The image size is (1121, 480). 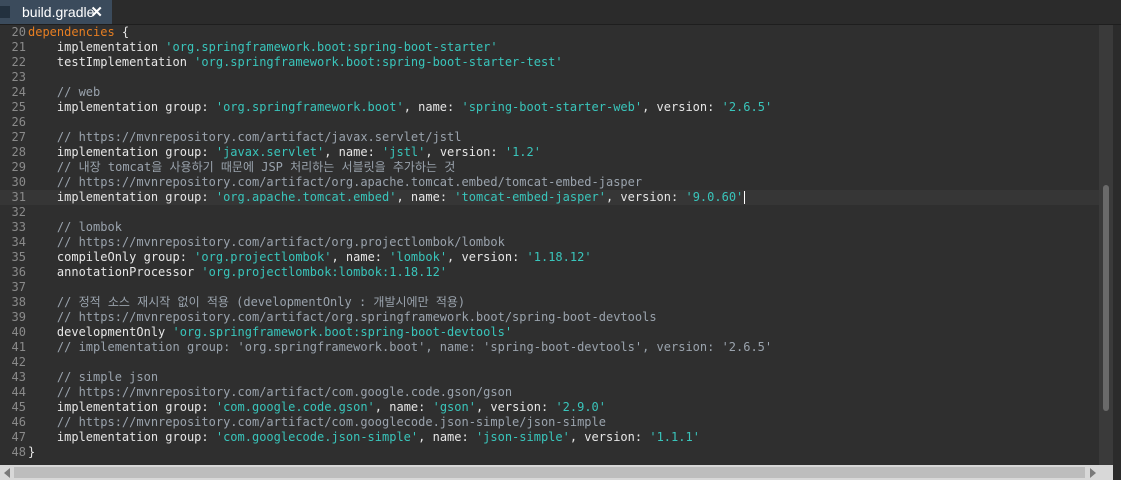 What do you see at coordinates (270, 152) in the screenshot?
I see `string-token: 'javax.servlet'` at bounding box center [270, 152].